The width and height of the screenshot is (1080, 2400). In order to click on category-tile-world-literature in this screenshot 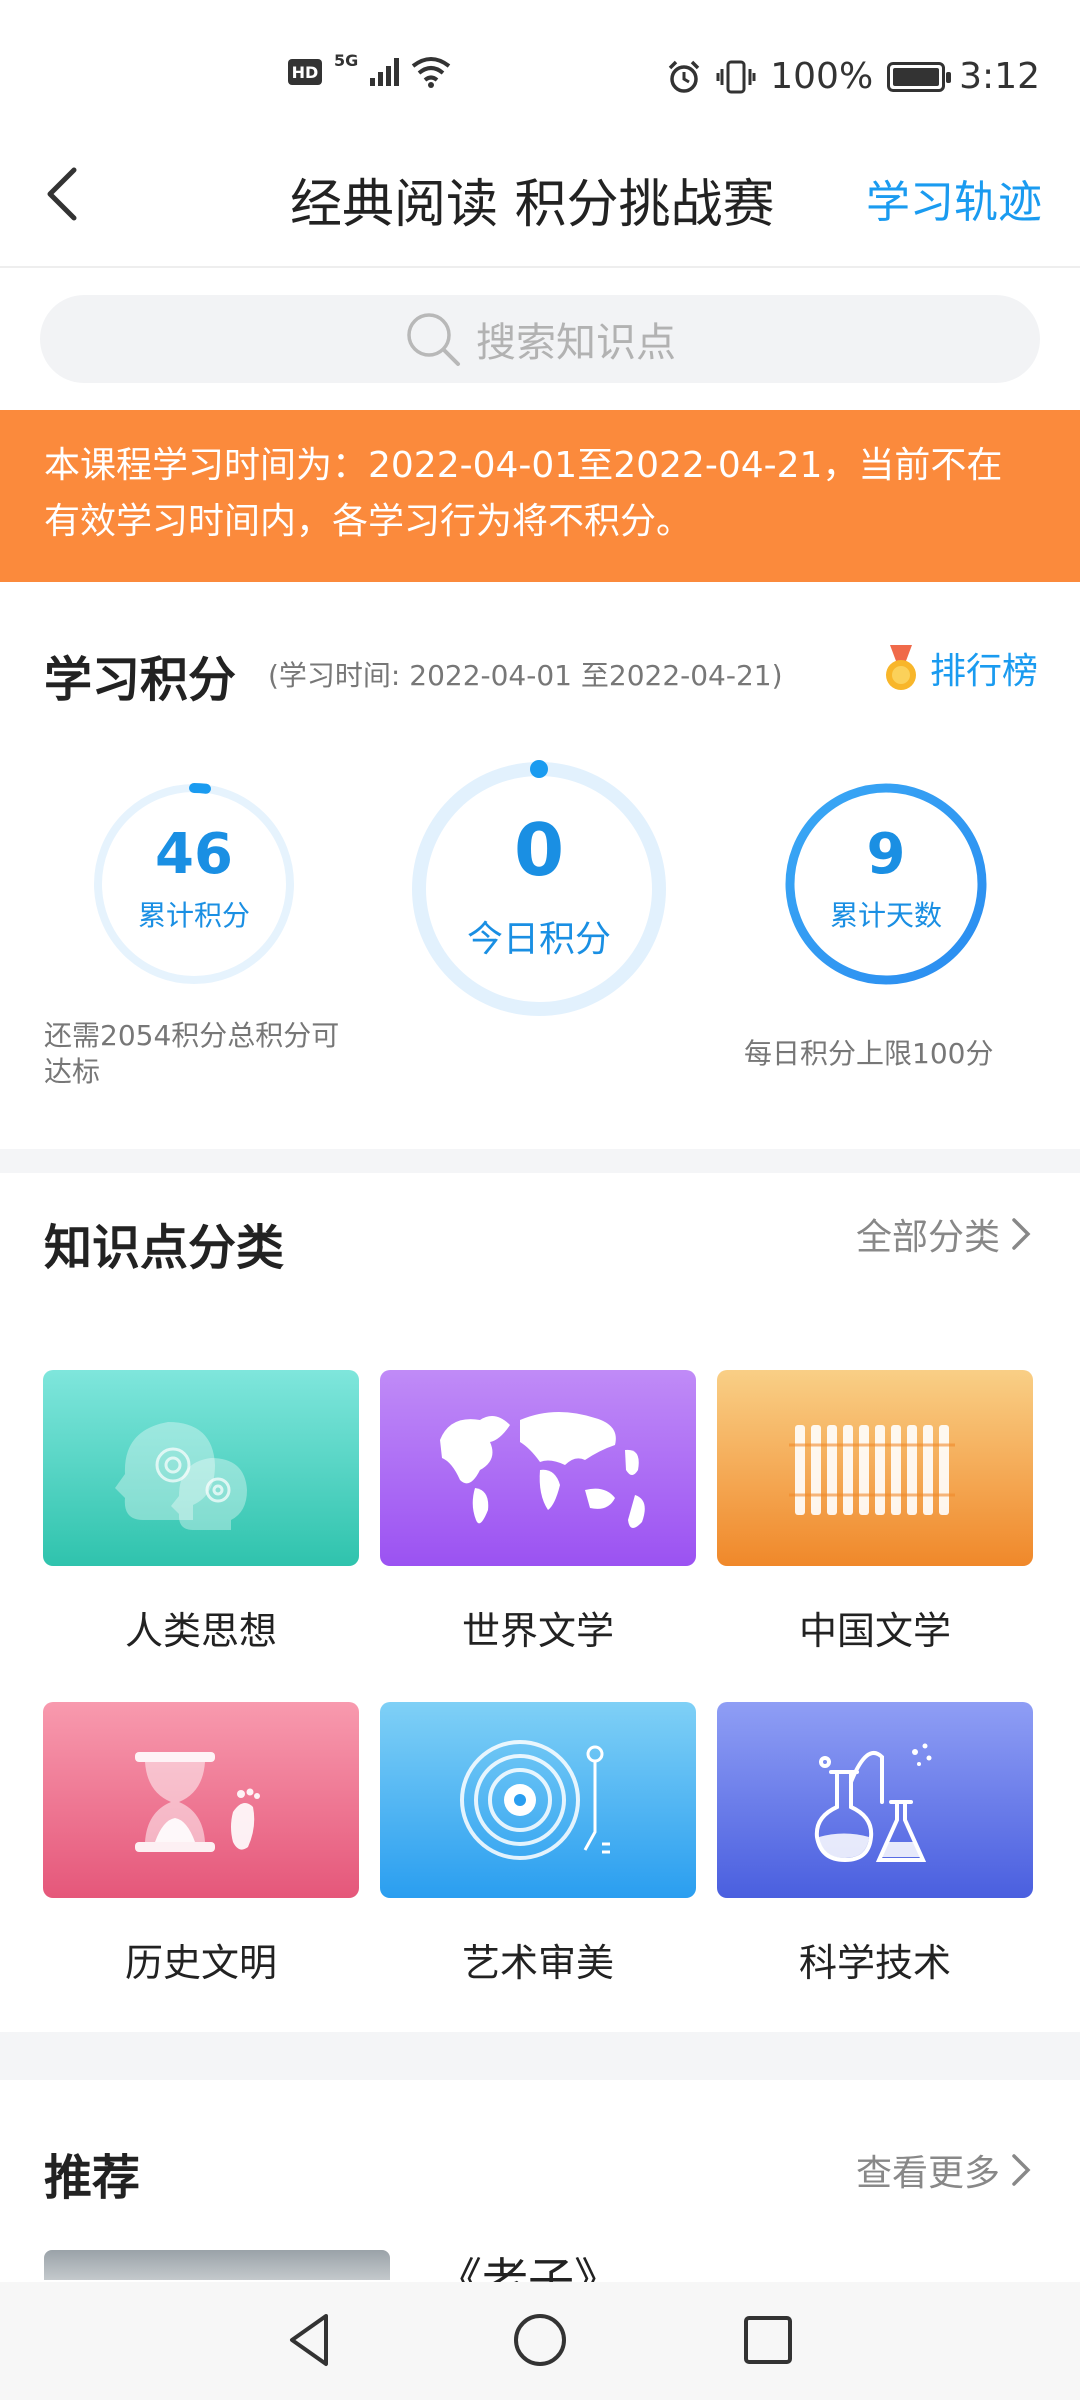, I will do `click(538, 1468)`.